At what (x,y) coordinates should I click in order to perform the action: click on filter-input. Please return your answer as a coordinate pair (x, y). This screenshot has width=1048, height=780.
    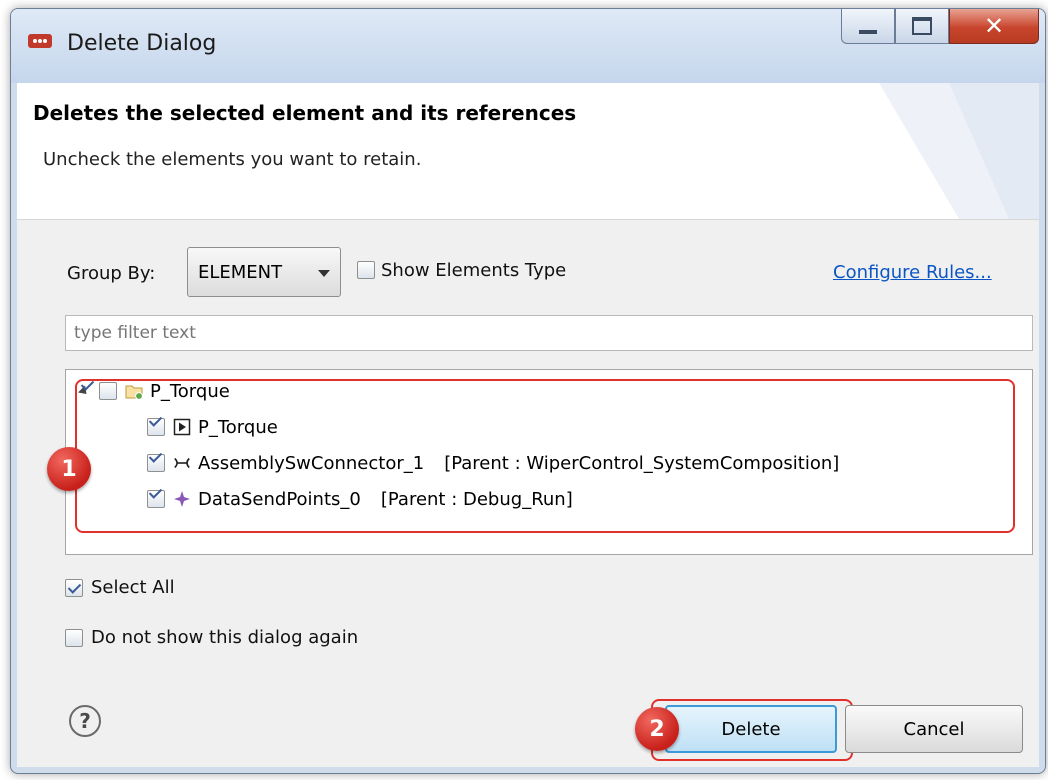
    Looking at the image, I should click on (549, 333).